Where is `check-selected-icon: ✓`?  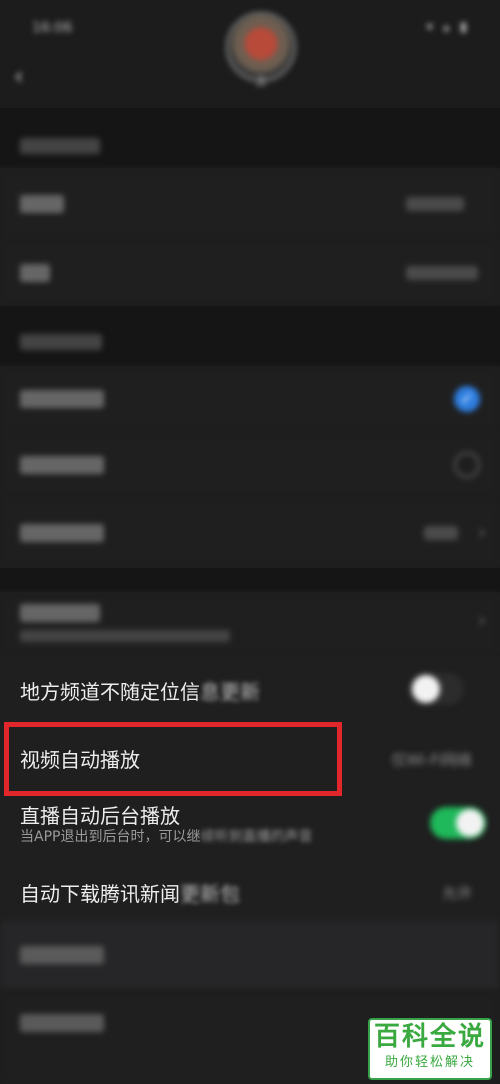
check-selected-icon: ✓ is located at coordinates (467, 399).